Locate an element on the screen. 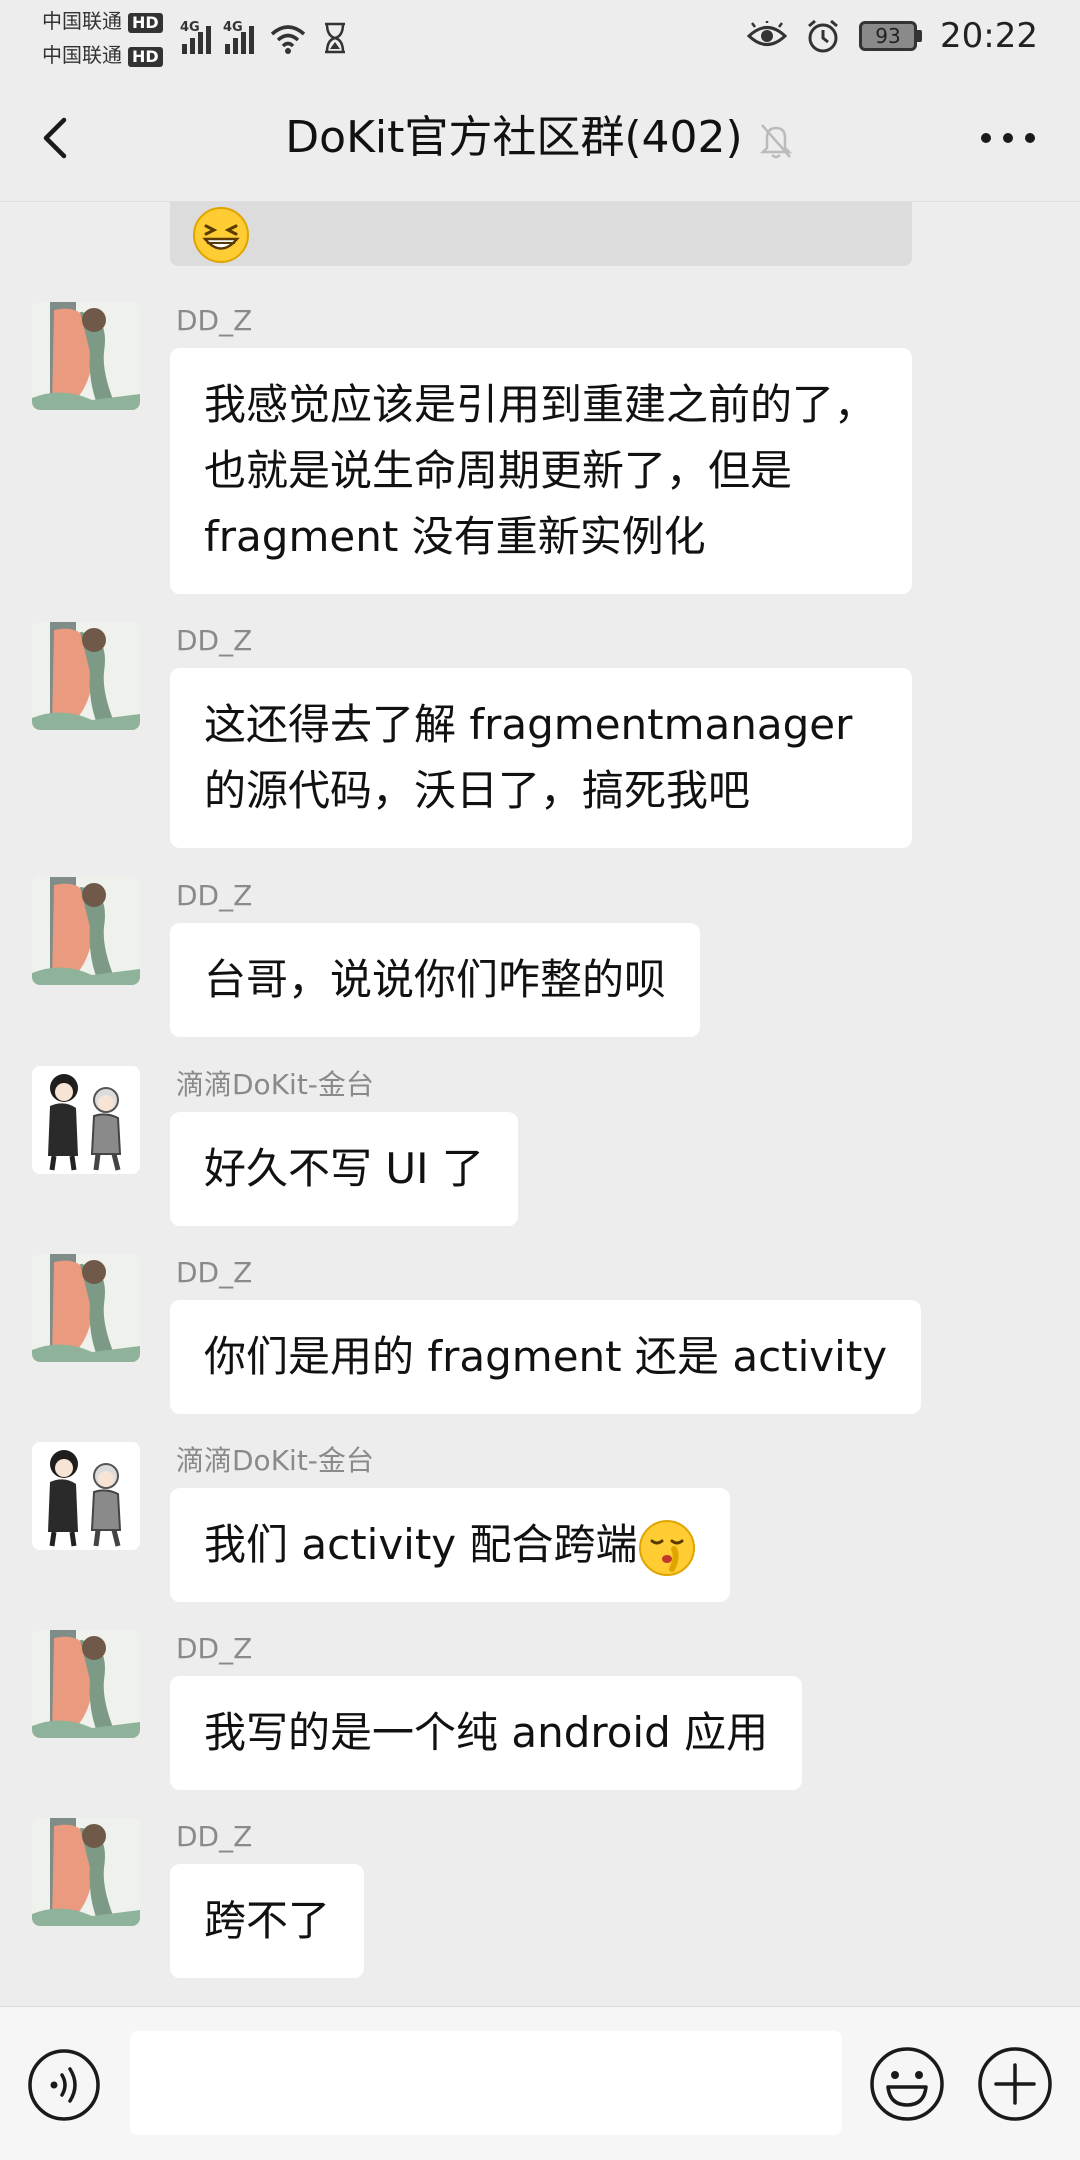  carrier-label-1: 中国联通 HD is located at coordinates (102, 21).